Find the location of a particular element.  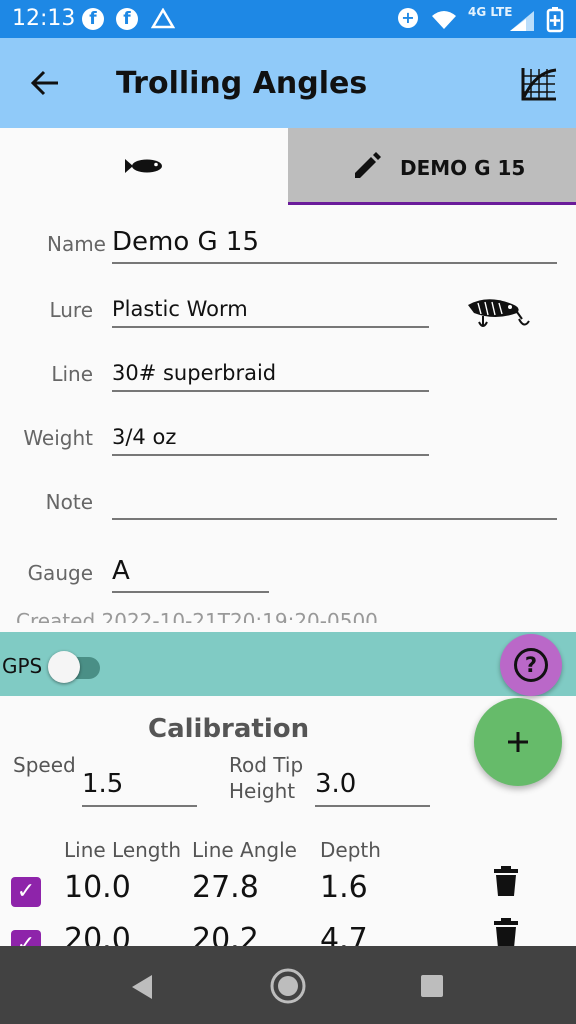

table-row: ✓ 10.0 27.8 1.6 is located at coordinates (288, 889).